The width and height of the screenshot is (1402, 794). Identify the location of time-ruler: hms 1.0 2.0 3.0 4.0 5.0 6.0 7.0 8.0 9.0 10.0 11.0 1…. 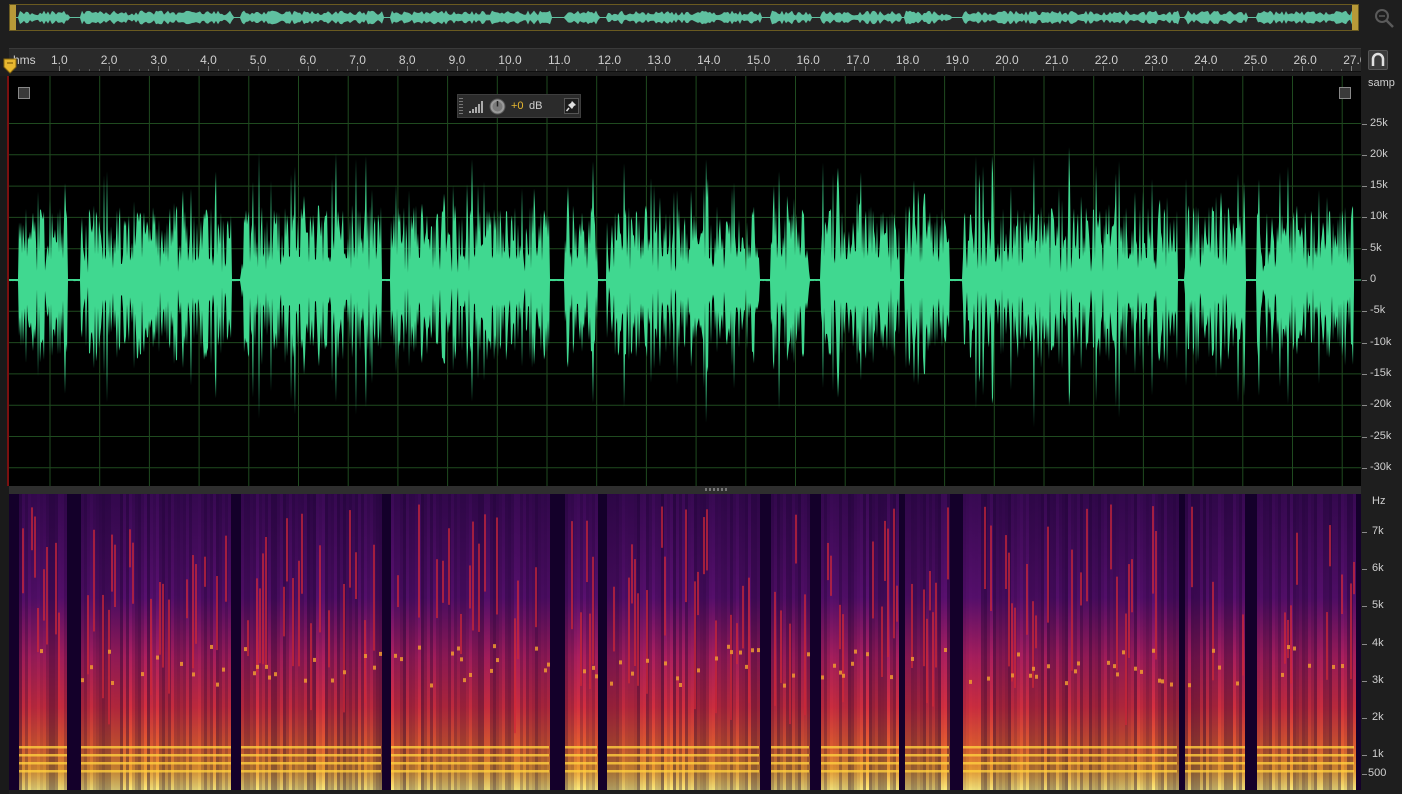
(685, 60).